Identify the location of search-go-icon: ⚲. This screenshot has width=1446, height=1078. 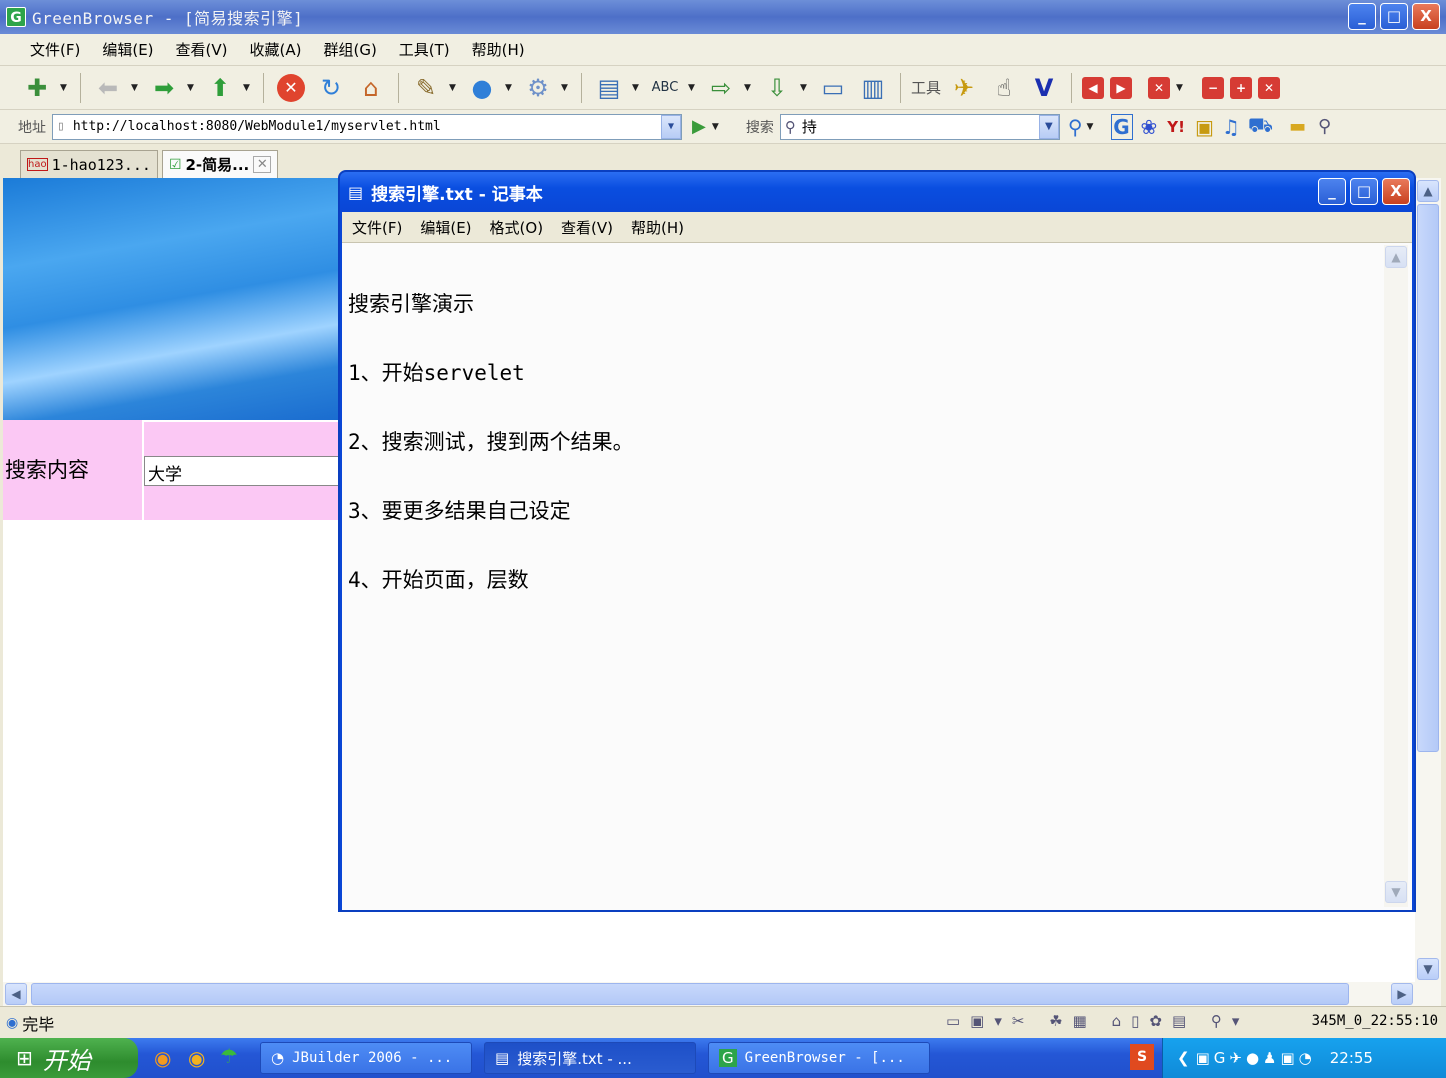
(1075, 127).